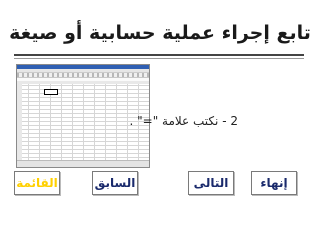 This screenshot has height=240, width=320. What do you see at coordinates (19, 121) in the screenshot?
I see `spreadsheet-row-headers` at bounding box center [19, 121].